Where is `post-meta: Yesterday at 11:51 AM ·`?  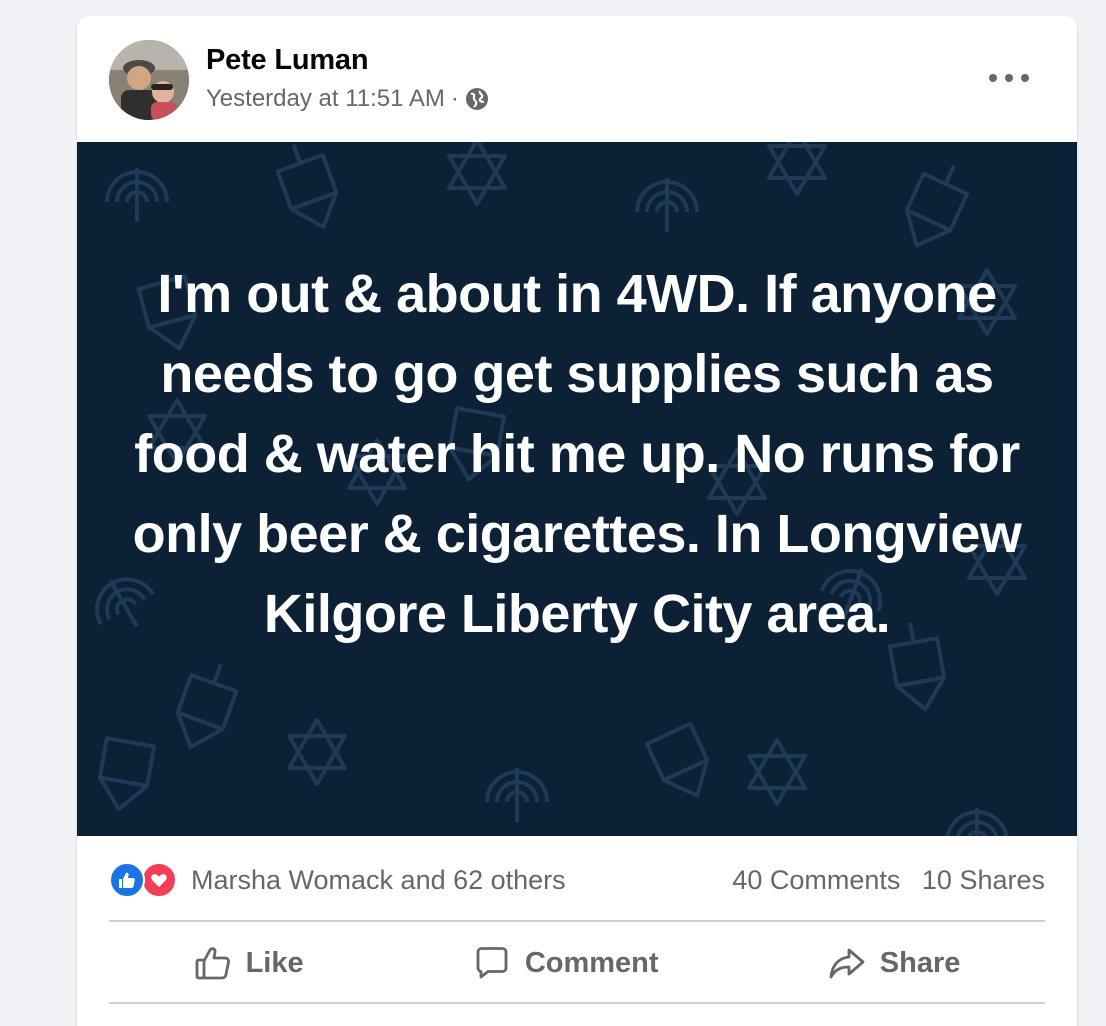
post-meta: Yesterday at 11:51 AM · is located at coordinates (347, 99).